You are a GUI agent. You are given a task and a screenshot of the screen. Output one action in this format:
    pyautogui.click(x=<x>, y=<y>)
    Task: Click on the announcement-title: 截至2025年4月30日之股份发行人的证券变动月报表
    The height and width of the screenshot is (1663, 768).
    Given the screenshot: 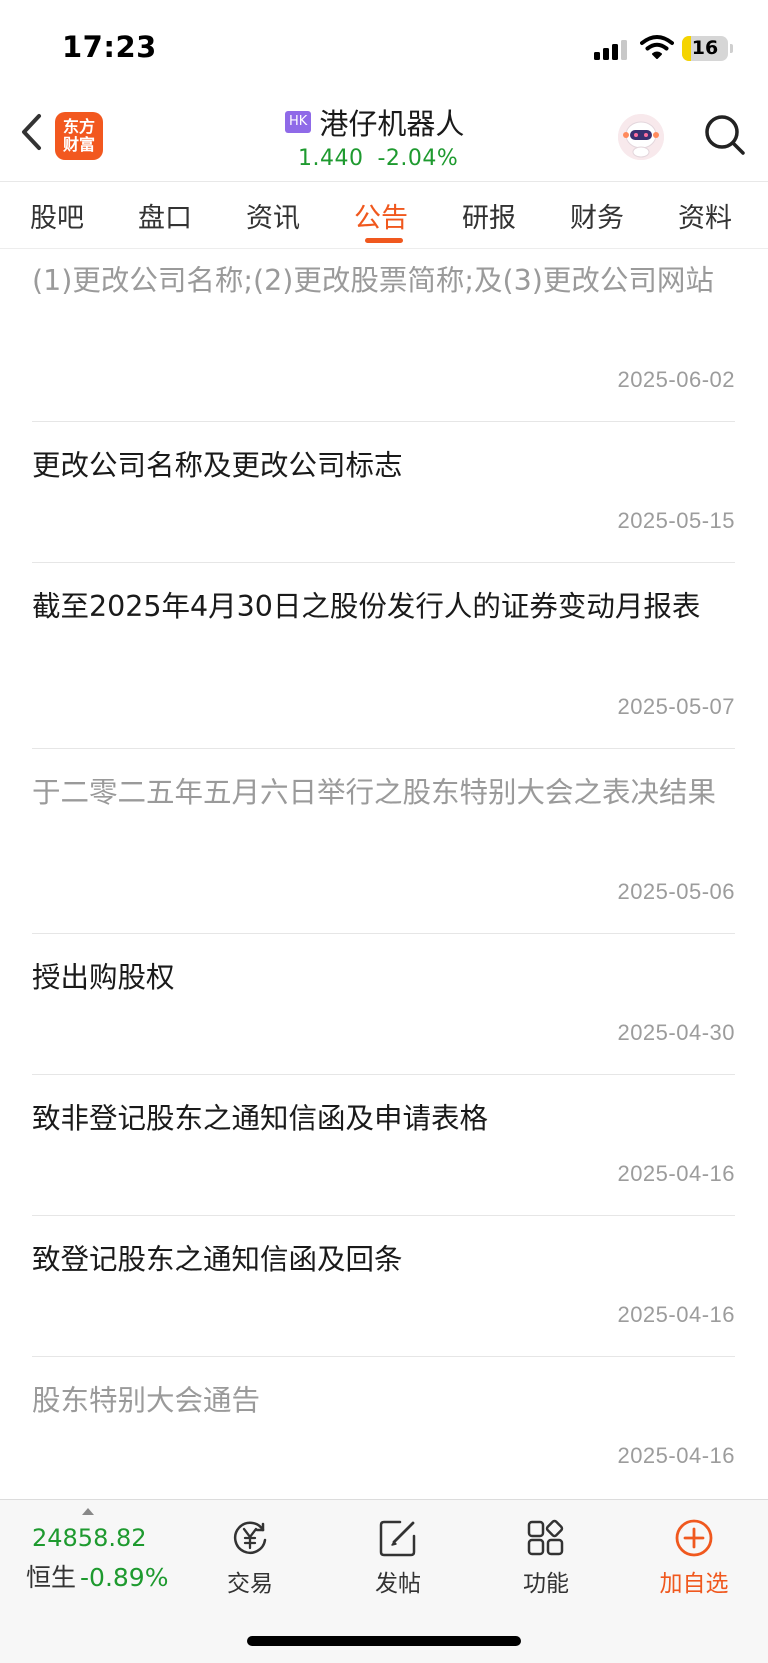 What is the action you would take?
    pyautogui.click(x=366, y=606)
    